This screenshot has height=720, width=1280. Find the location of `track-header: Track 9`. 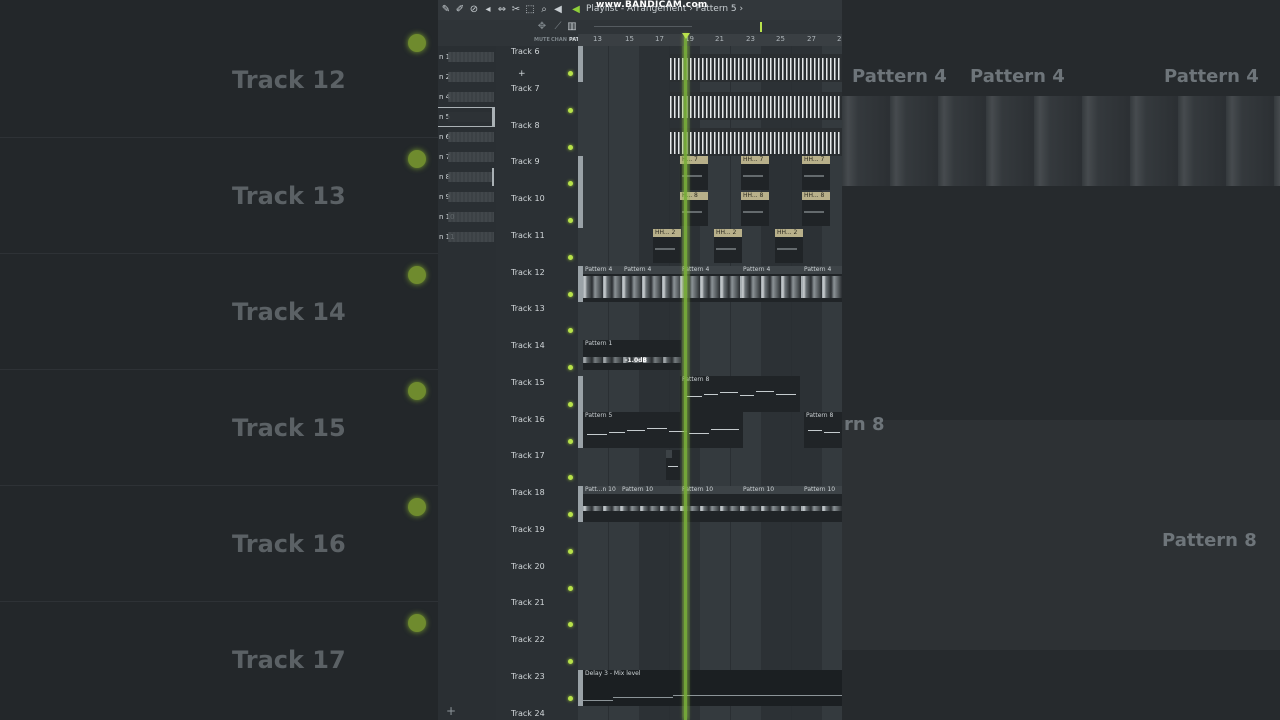

track-header: Track 9 is located at coordinates (543, 172).